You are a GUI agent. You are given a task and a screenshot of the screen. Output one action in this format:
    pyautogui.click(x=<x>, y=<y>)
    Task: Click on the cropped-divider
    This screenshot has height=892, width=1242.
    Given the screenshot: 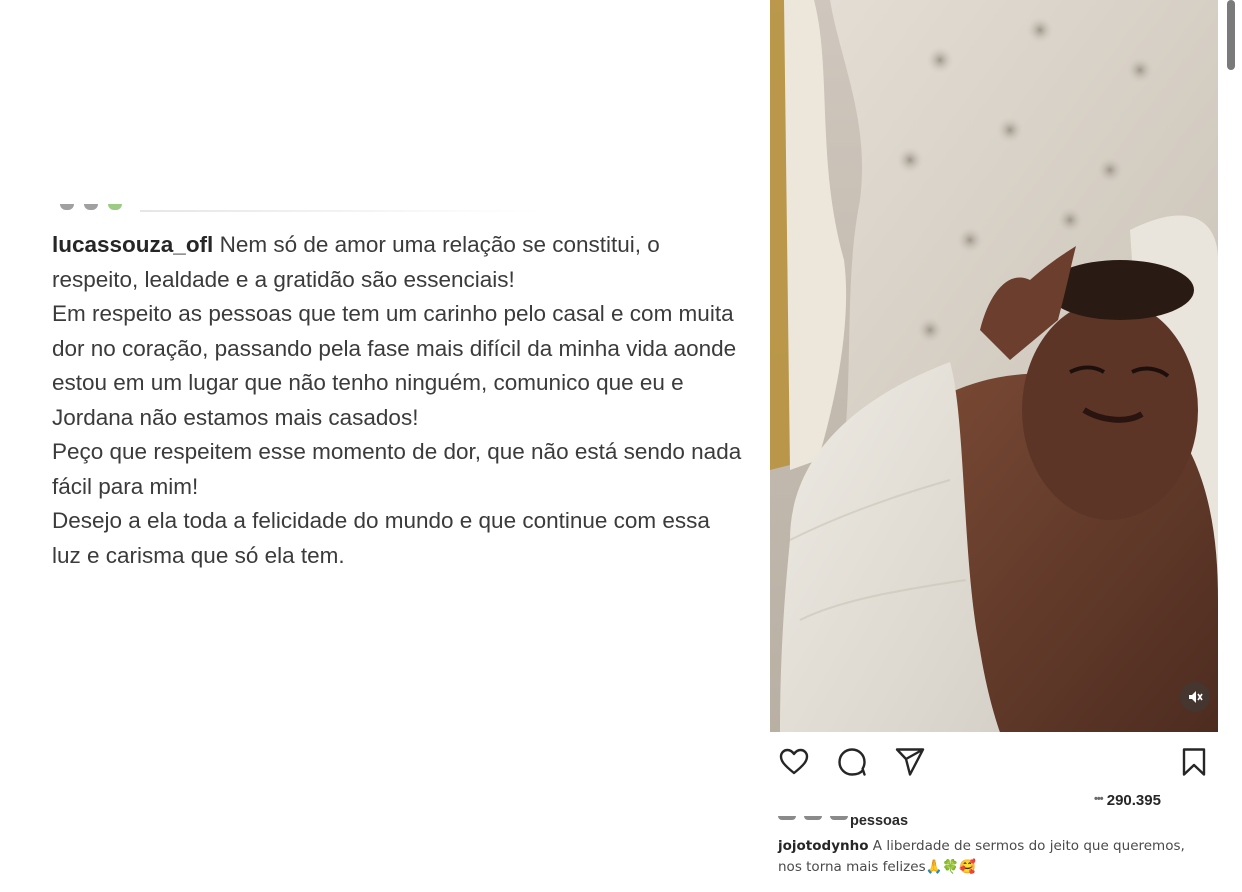 What is the action you would take?
    pyautogui.click(x=340, y=211)
    